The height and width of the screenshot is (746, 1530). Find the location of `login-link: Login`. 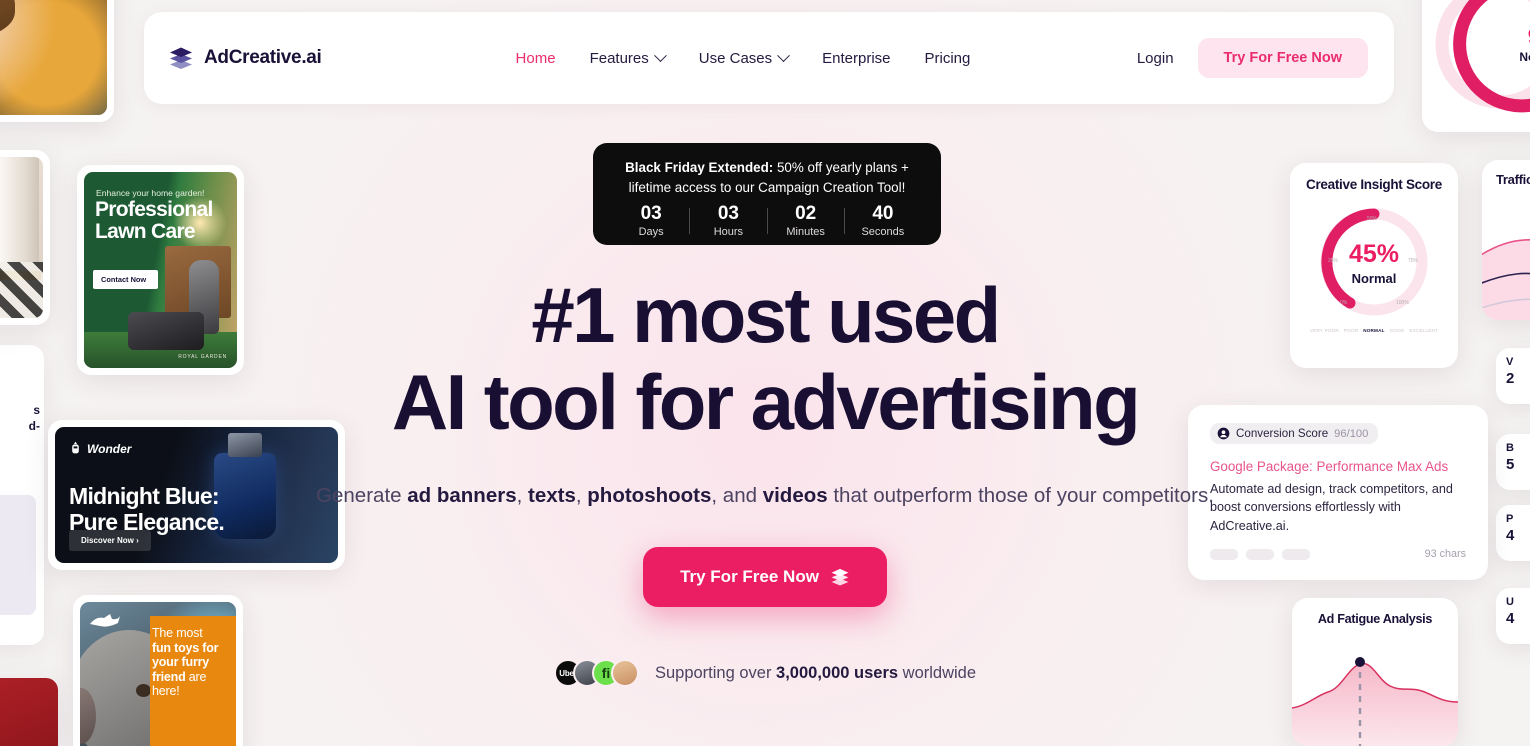

login-link: Login is located at coordinates (1155, 58).